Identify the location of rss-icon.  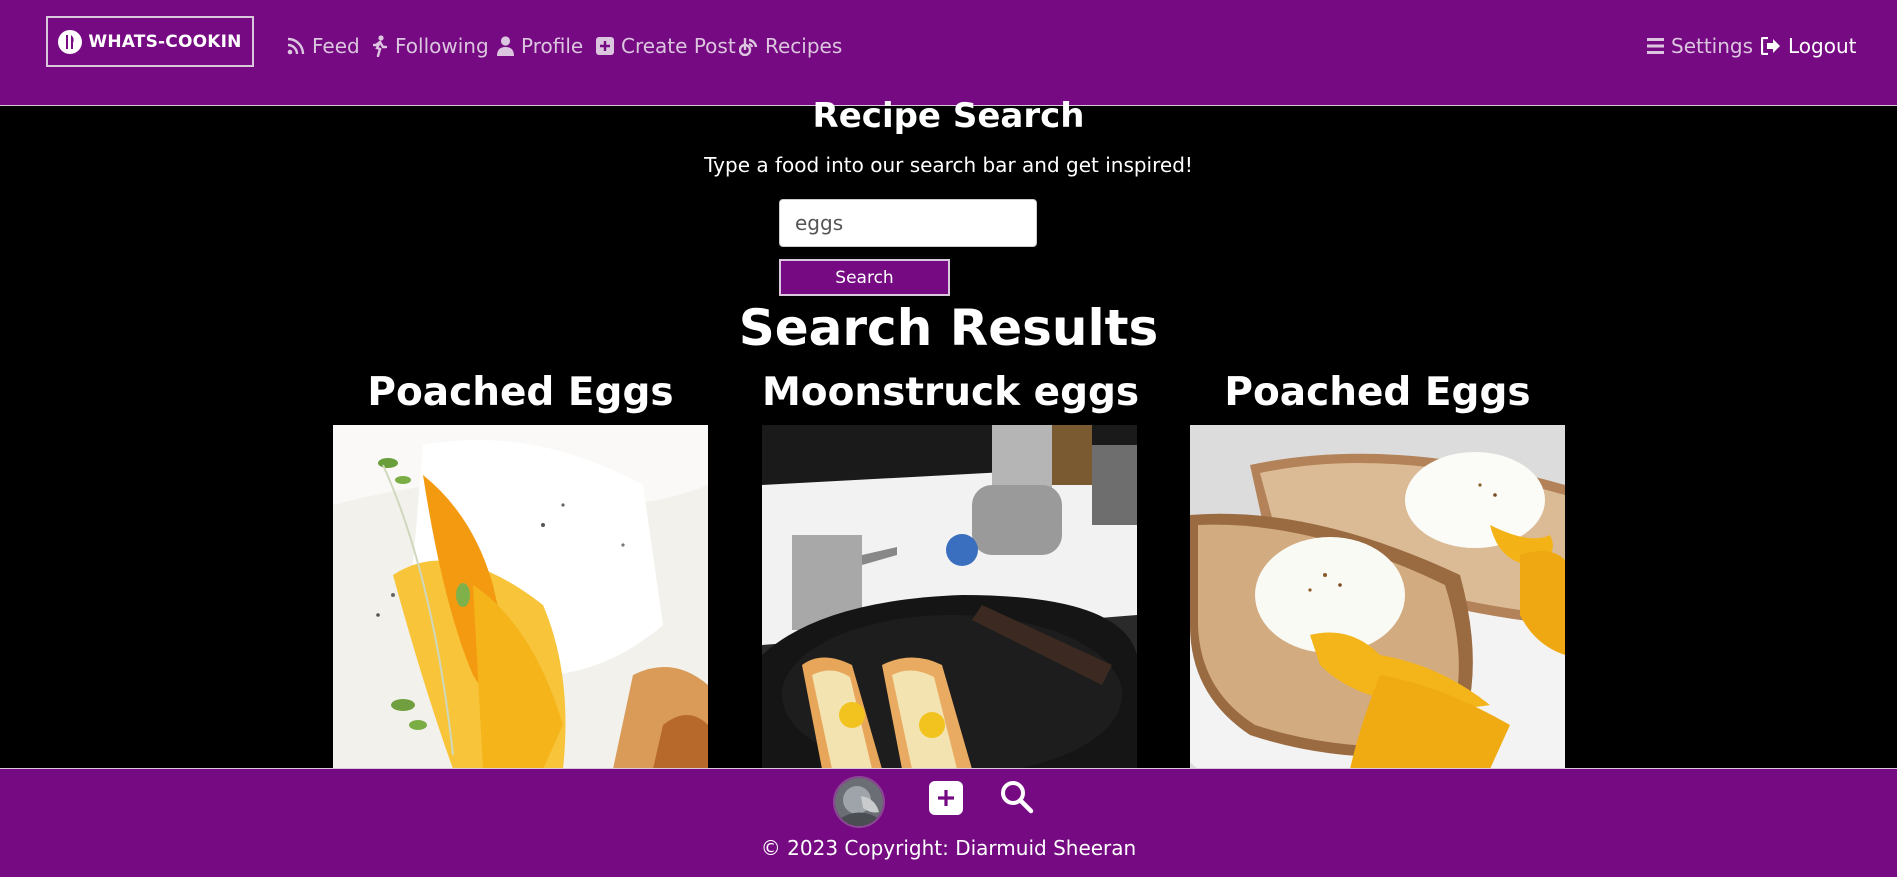
(296, 46).